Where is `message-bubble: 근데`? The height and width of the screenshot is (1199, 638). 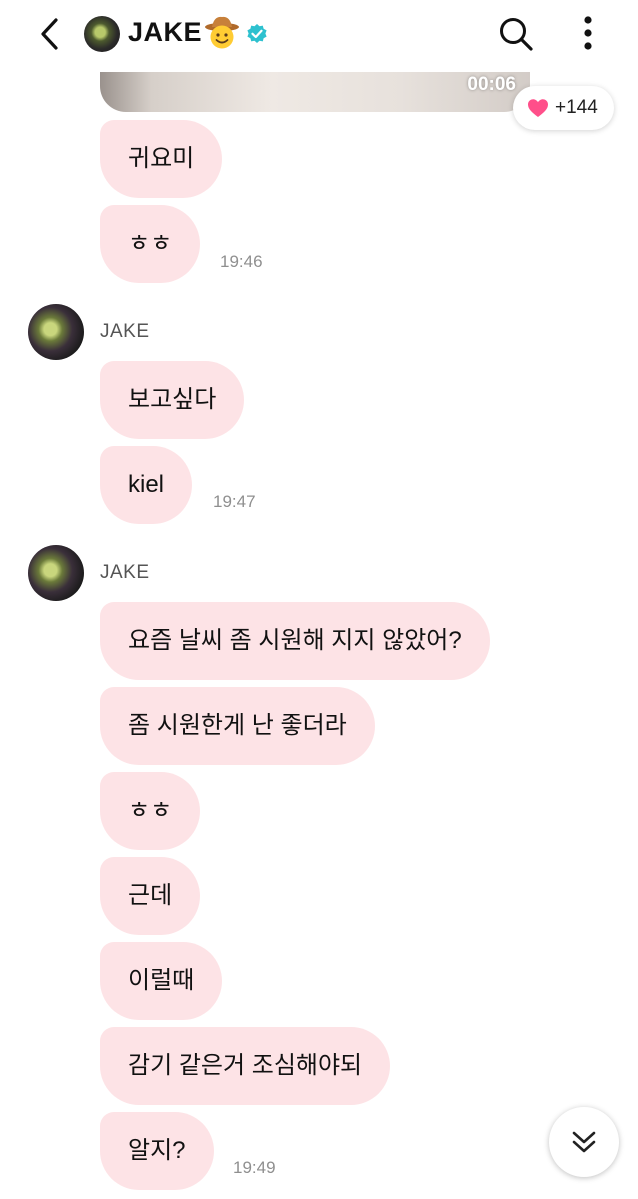
message-bubble: 근데 is located at coordinates (150, 896).